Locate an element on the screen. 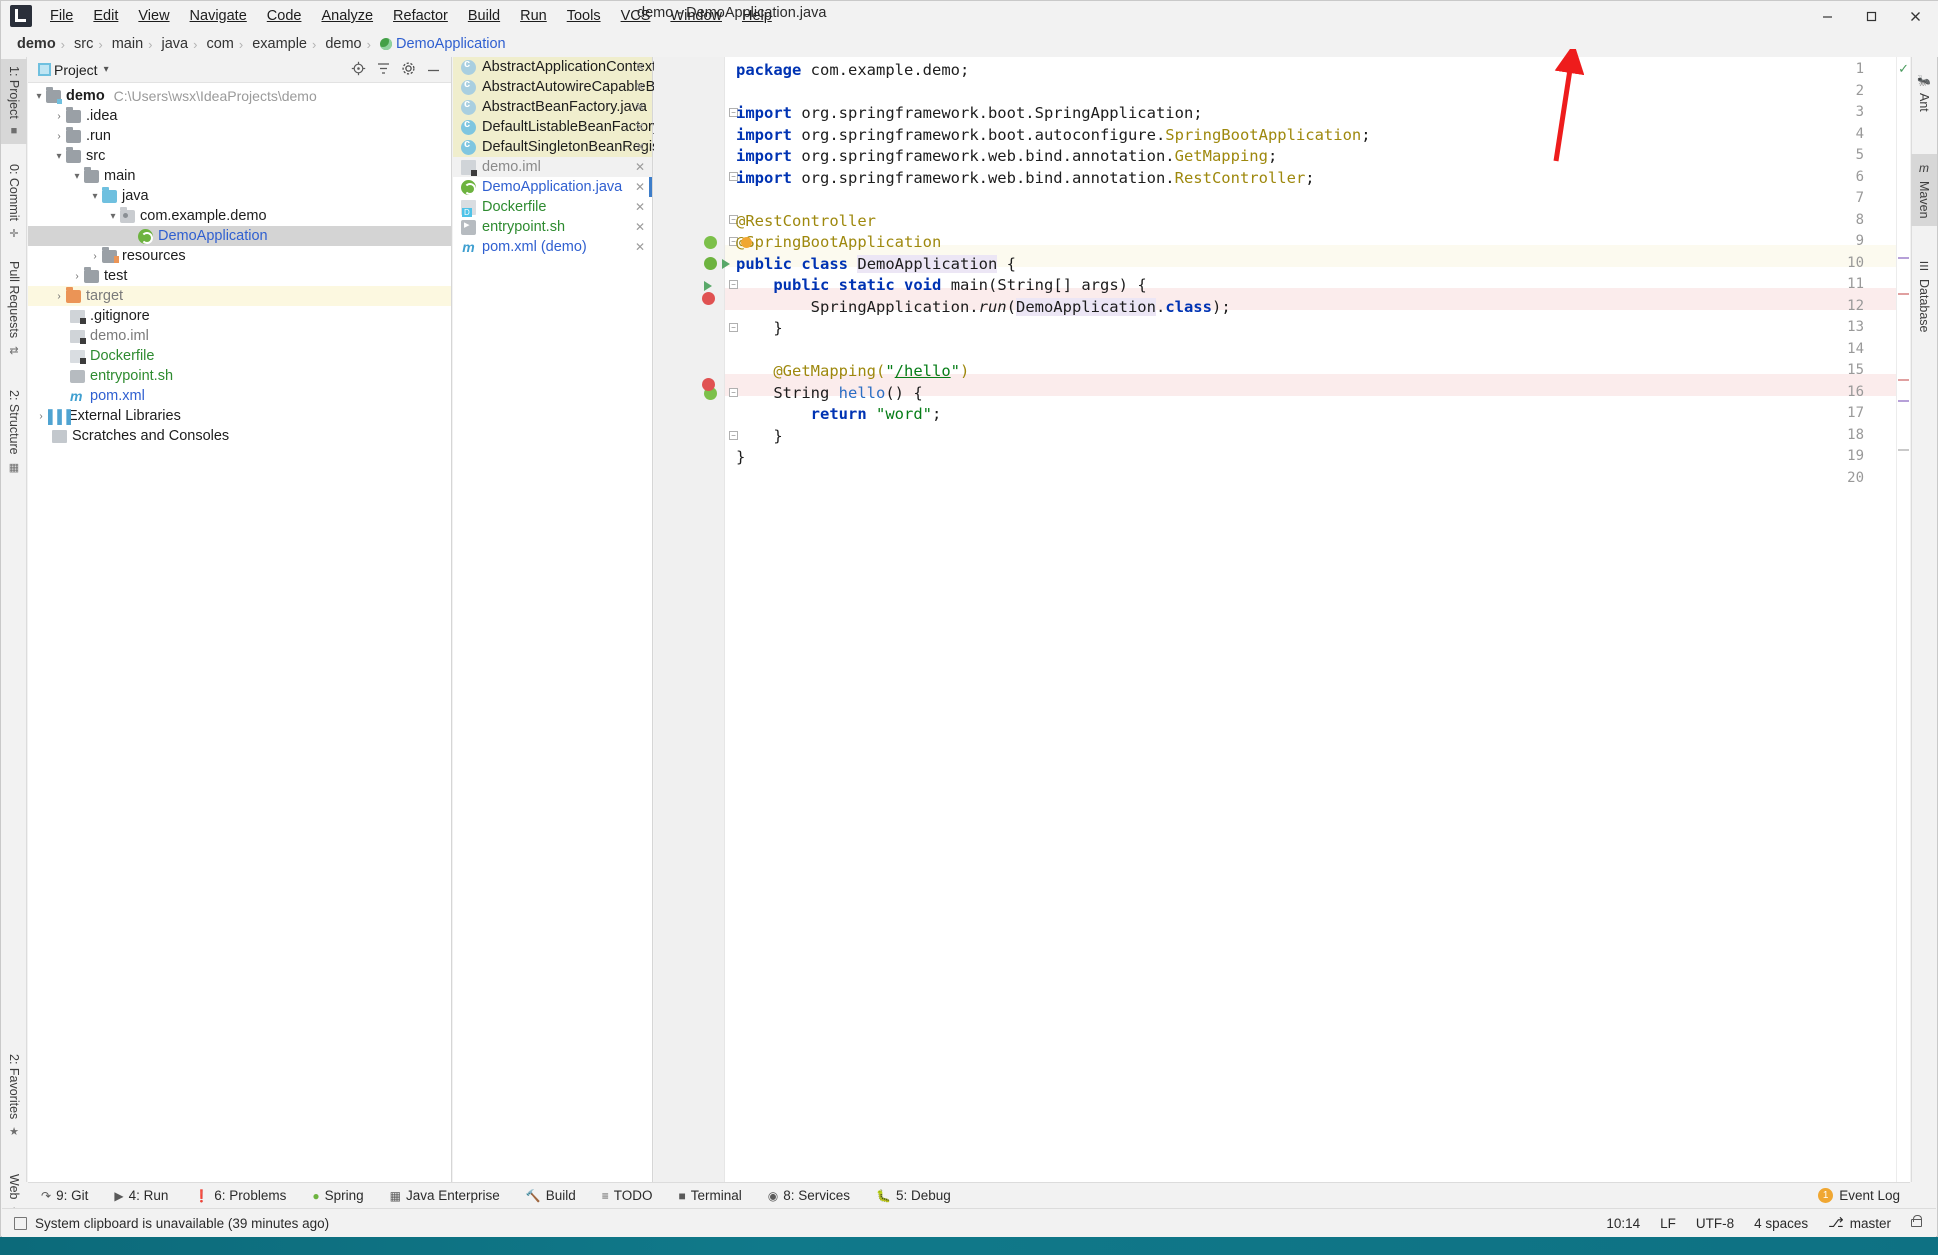  sidebar-item-ant: 🐜 Ant is located at coordinates (1924, 93).